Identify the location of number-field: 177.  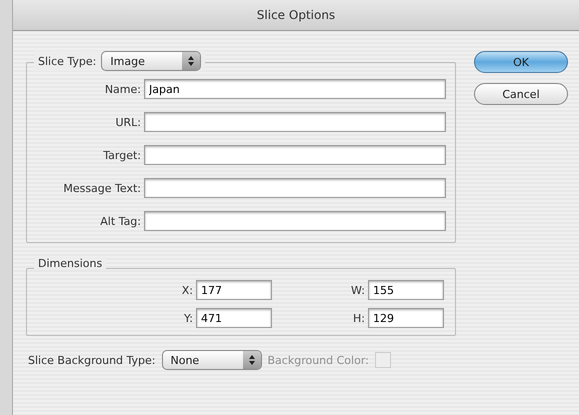
(234, 290).